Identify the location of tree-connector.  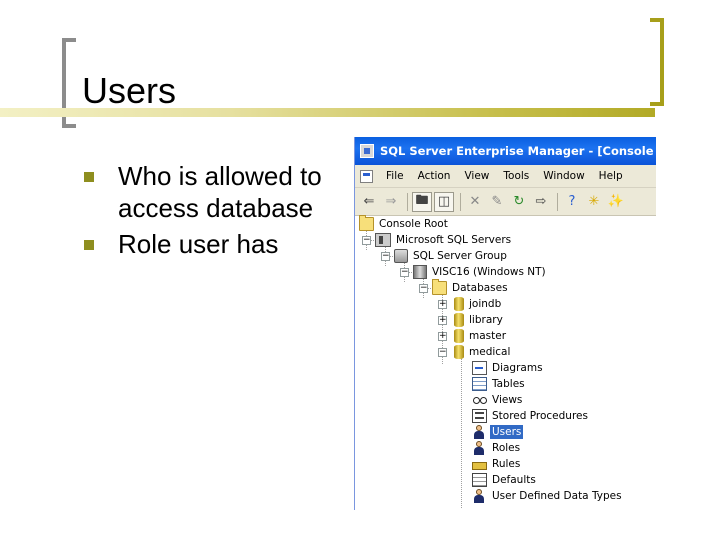
(461, 433).